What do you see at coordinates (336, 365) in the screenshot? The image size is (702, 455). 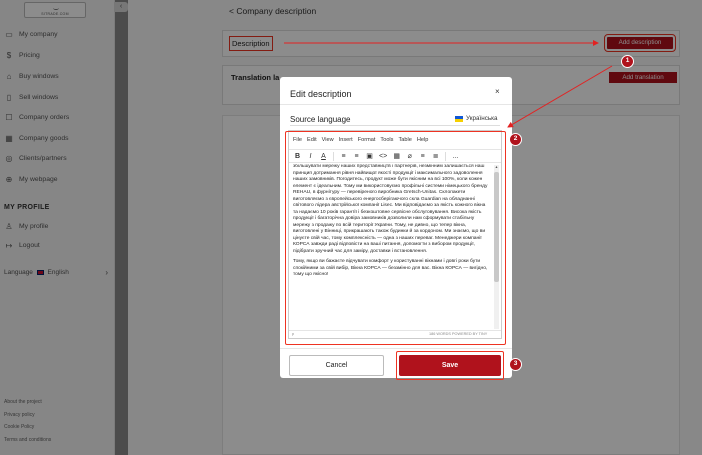 I see `cancel-button: Cancel` at bounding box center [336, 365].